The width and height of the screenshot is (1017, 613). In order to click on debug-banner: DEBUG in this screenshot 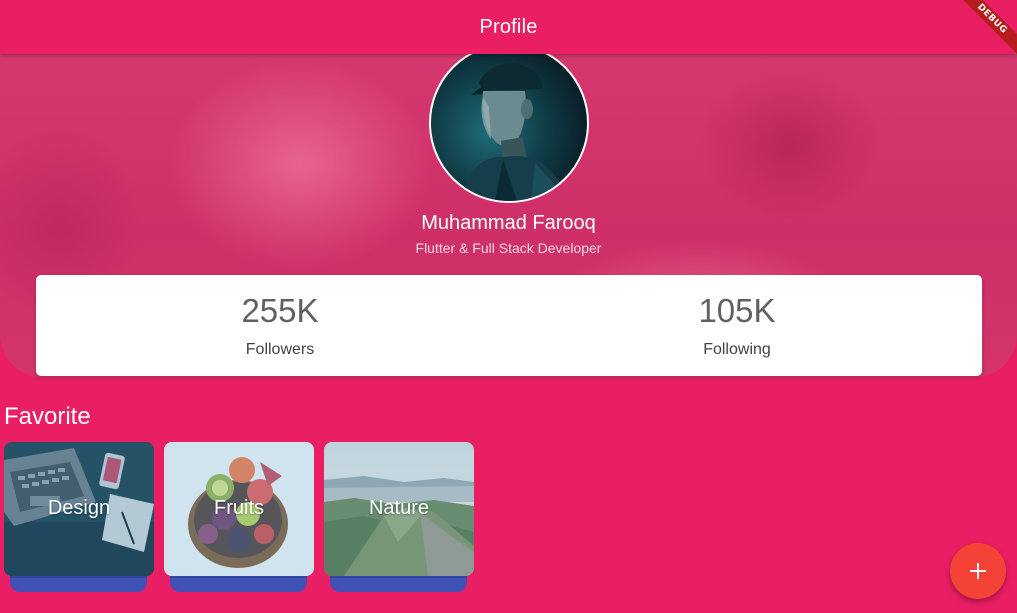, I will do `click(987, 30)`.